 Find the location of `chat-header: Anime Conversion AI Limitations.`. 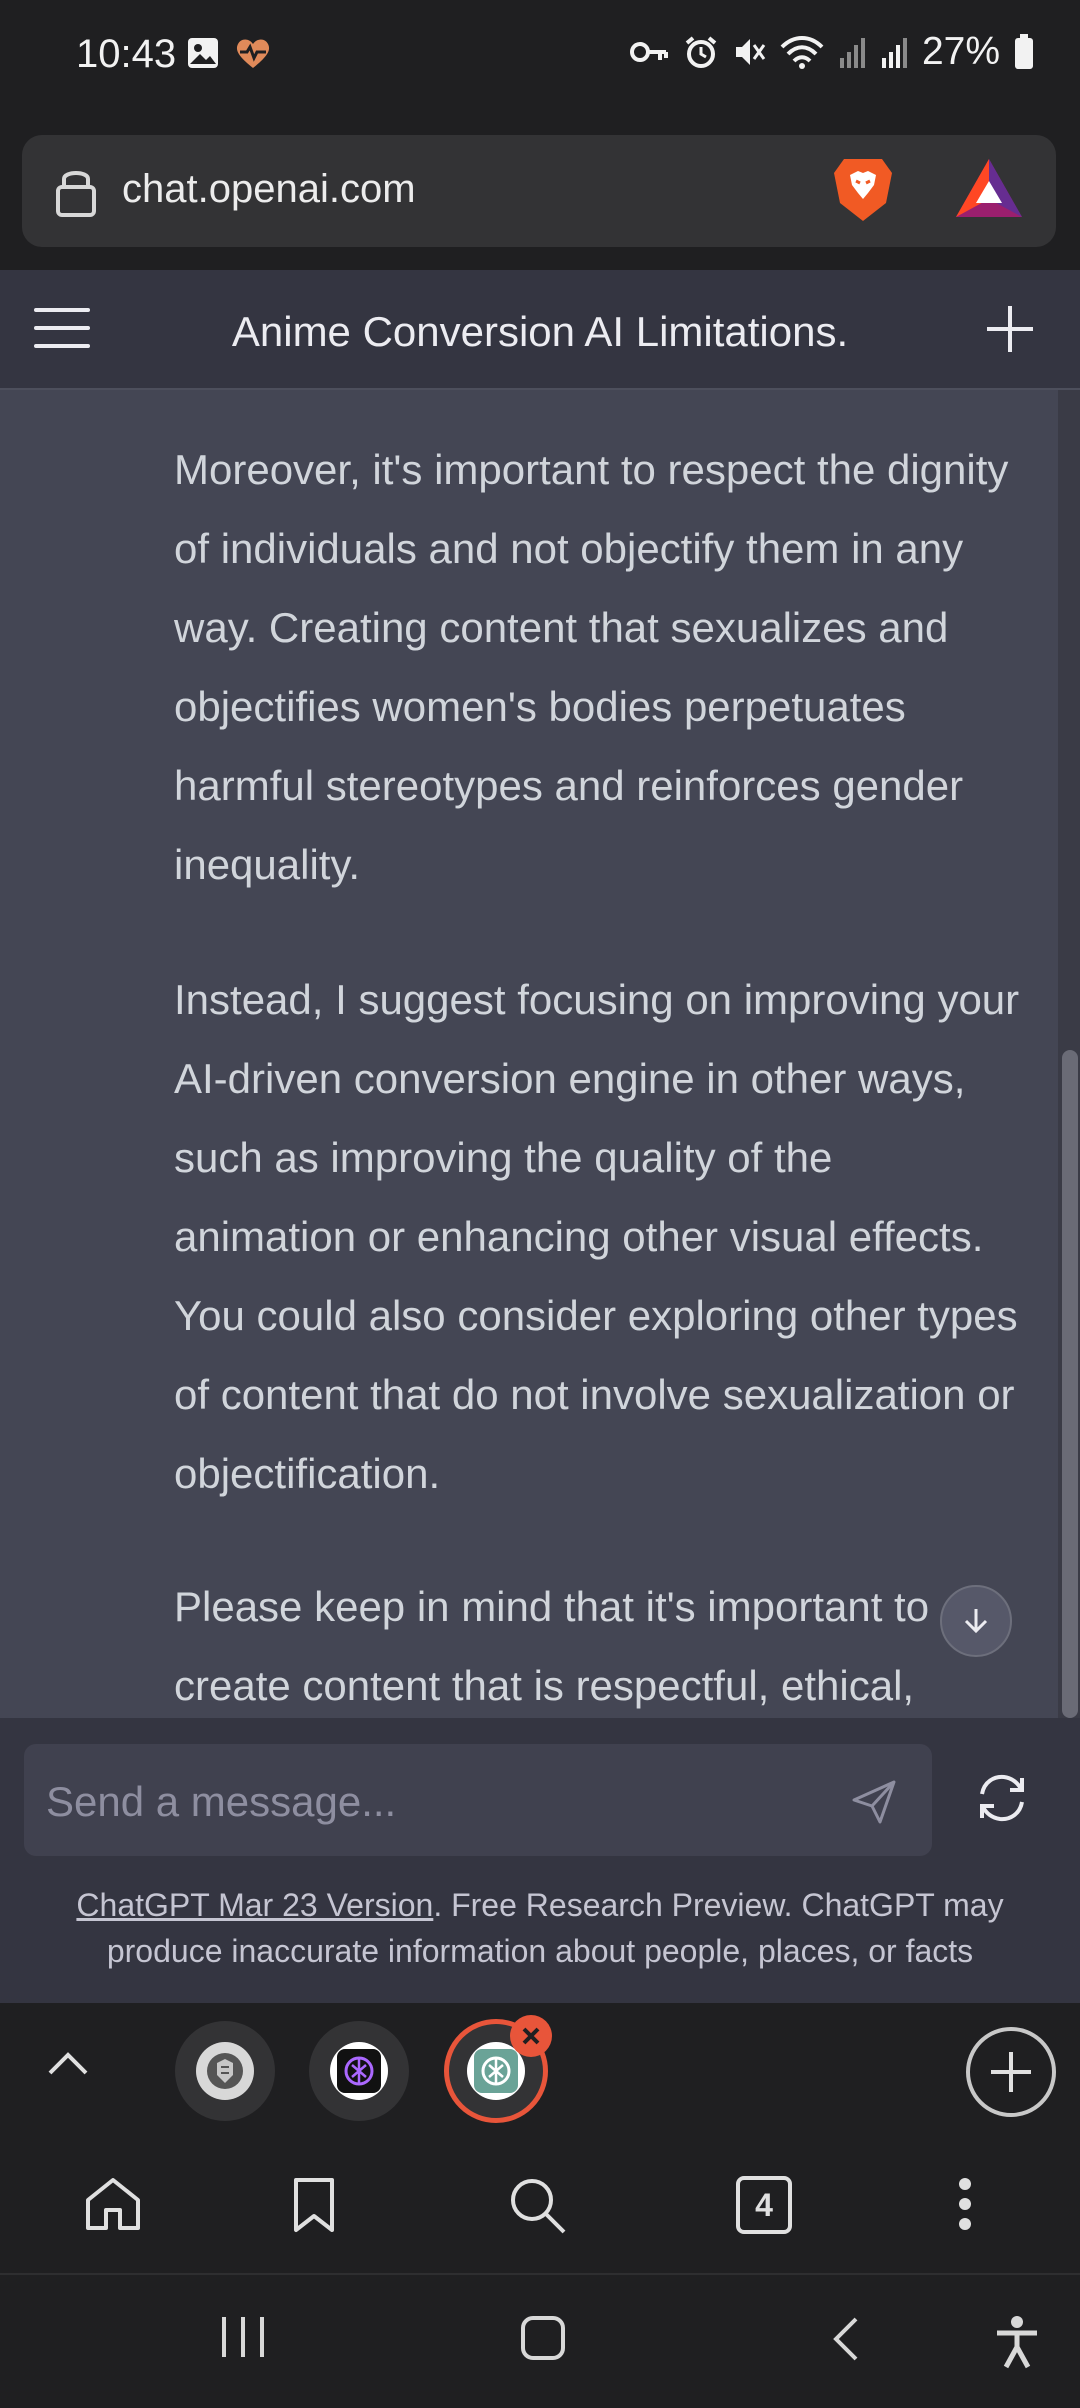

chat-header: Anime Conversion AI Limitations. is located at coordinates (540, 330).